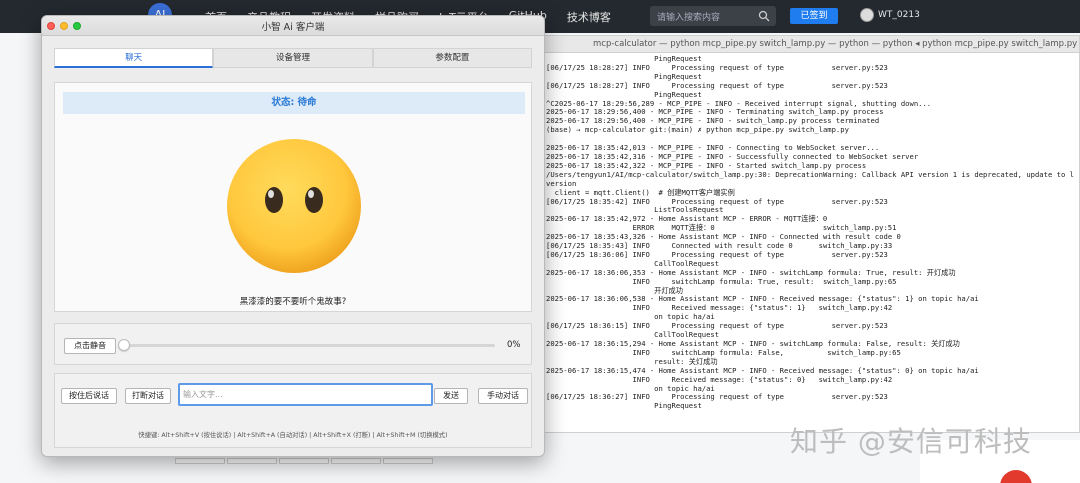 The width and height of the screenshot is (1080, 483). Describe the element at coordinates (148, 396) in the screenshot. I see `interrupt-button: 打断对话` at that location.